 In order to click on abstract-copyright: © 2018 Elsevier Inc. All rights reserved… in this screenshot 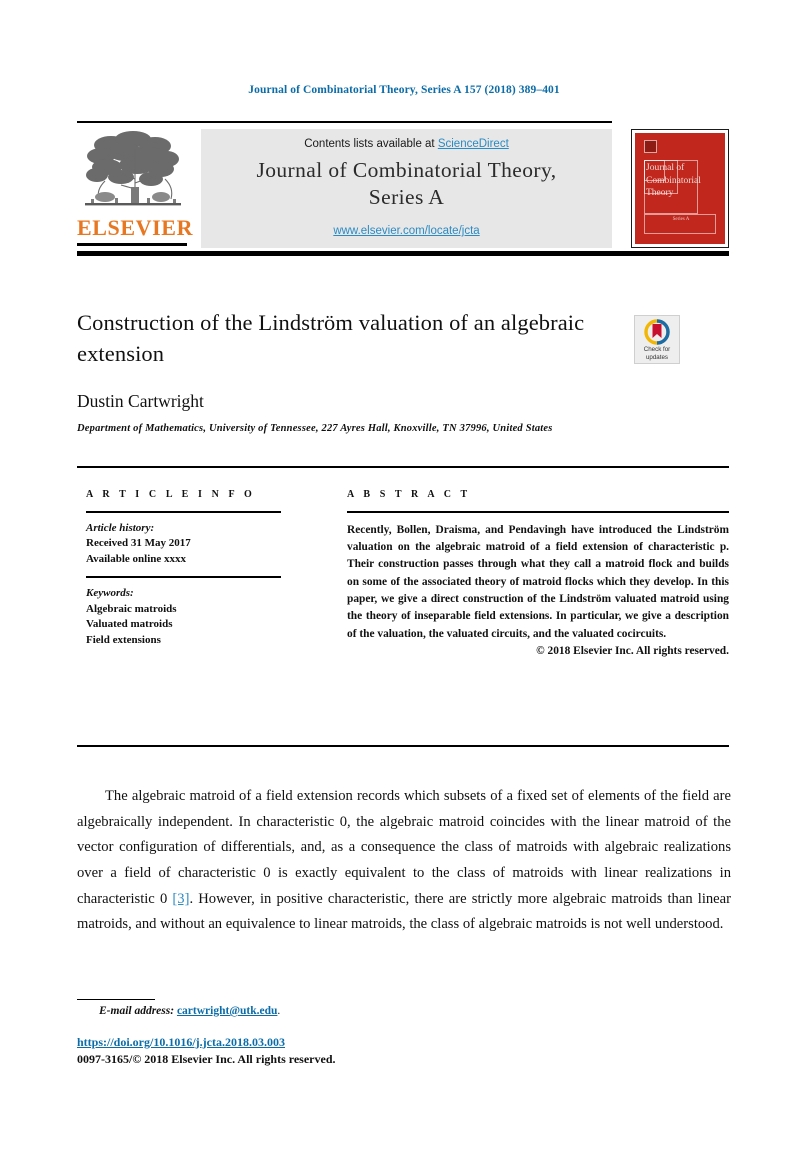, I will do `click(632, 650)`.